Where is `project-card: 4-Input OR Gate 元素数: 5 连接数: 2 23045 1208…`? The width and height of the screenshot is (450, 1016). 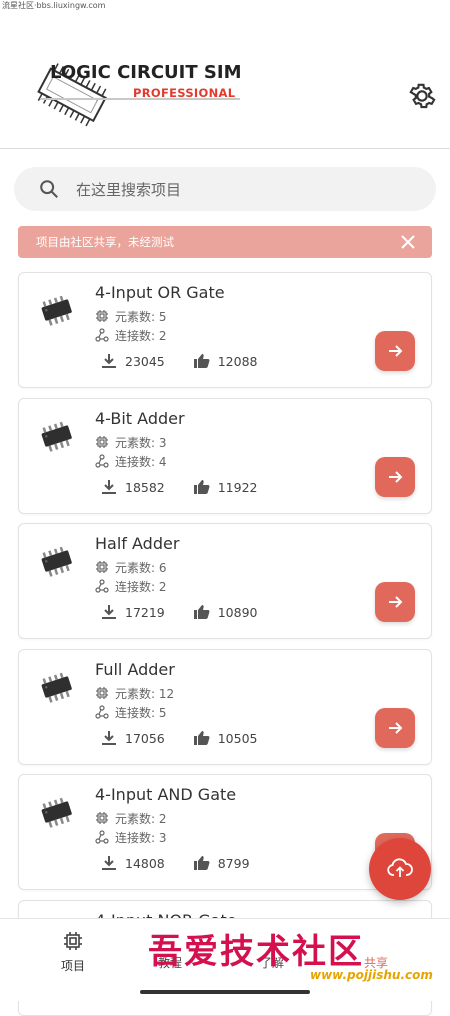 project-card: 4-Input OR Gate 元素数: 5 连接数: 2 23045 1208… is located at coordinates (225, 330).